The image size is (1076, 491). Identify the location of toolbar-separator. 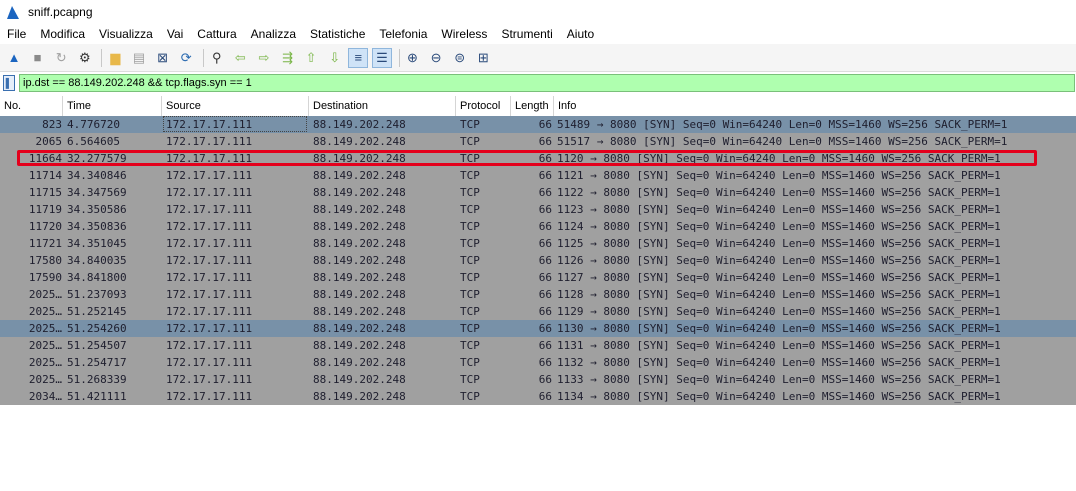
(203, 57).